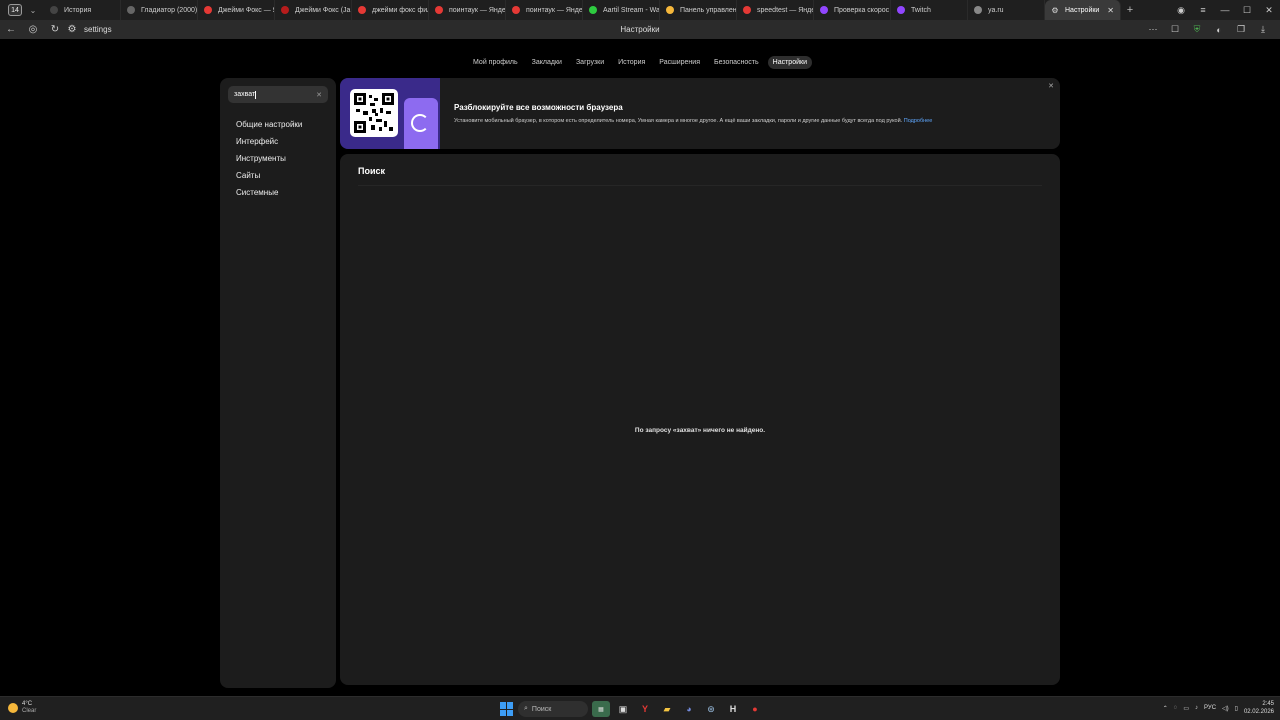 Image resolution: width=1280 pixels, height=720 pixels. What do you see at coordinates (507, 709) in the screenshot?
I see `start-button` at bounding box center [507, 709].